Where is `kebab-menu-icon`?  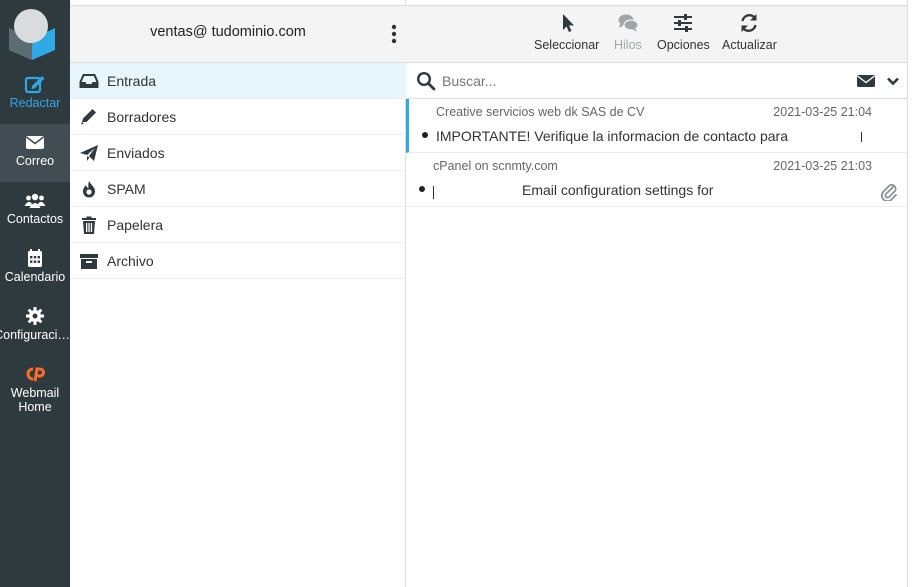 kebab-menu-icon is located at coordinates (394, 34).